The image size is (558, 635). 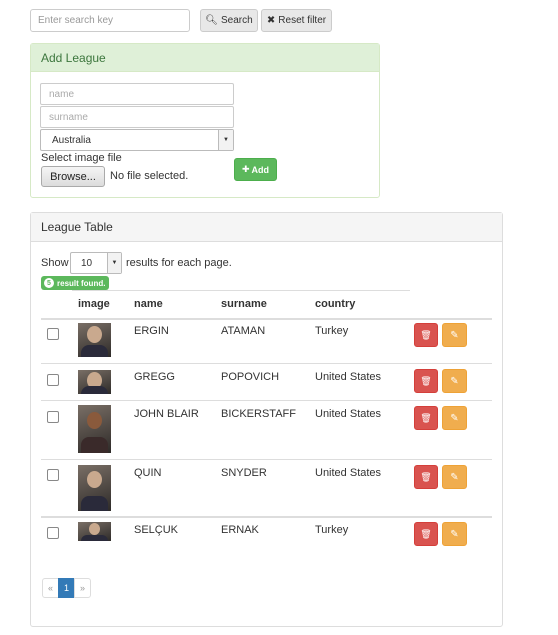 I want to click on result-label: result found., so click(x=81, y=283).